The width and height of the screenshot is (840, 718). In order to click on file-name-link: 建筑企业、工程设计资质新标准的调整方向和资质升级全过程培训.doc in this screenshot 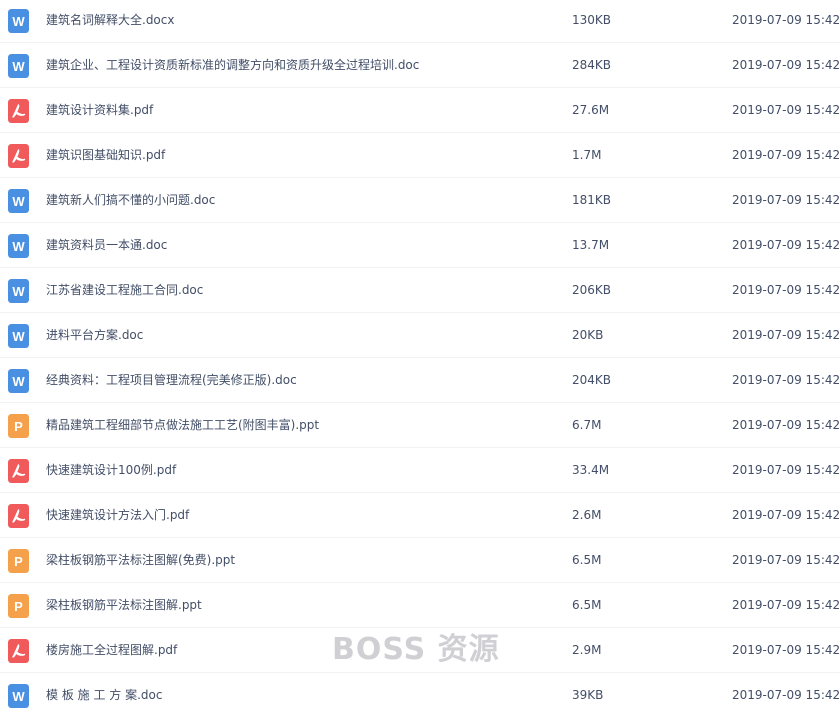, I will do `click(232, 65)`.